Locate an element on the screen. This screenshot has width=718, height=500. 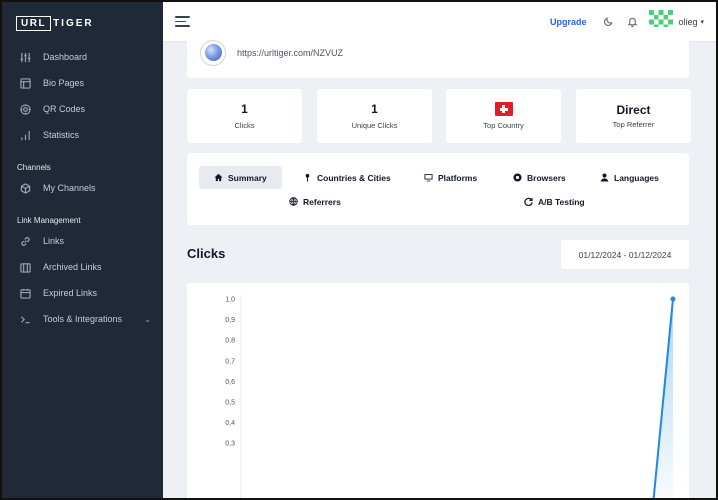
tab-referrers: Referrers is located at coordinates (315, 201).